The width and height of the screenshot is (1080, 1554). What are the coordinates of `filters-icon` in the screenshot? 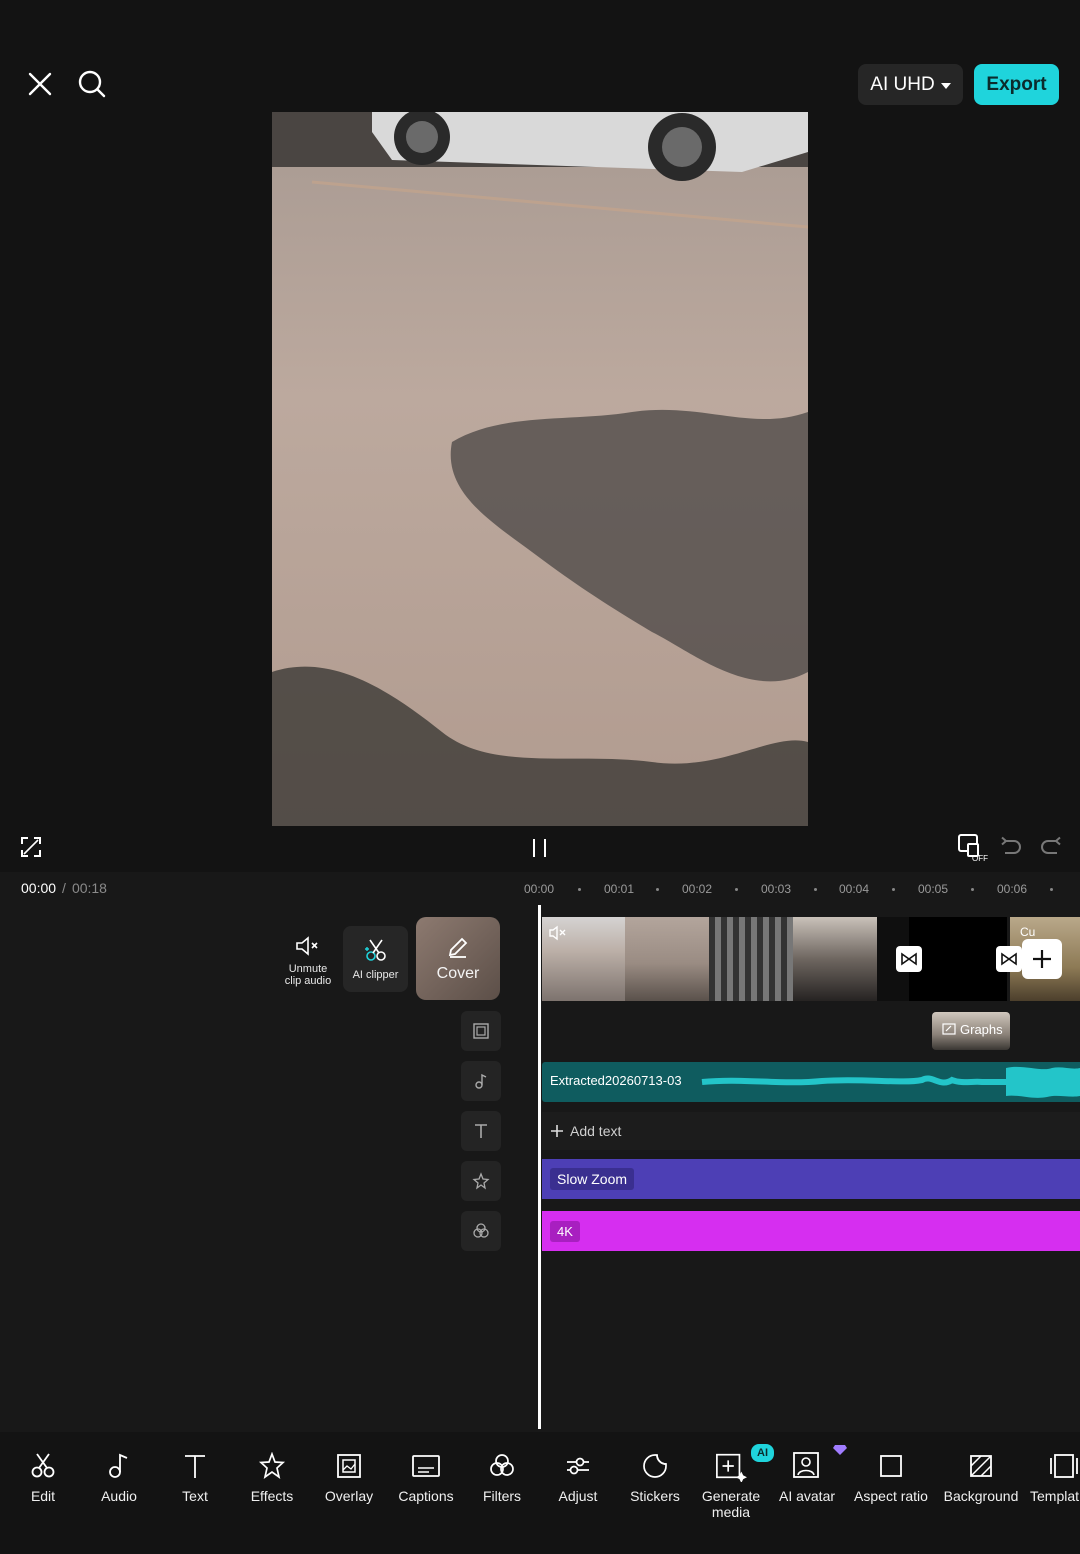 It's located at (481, 1230).